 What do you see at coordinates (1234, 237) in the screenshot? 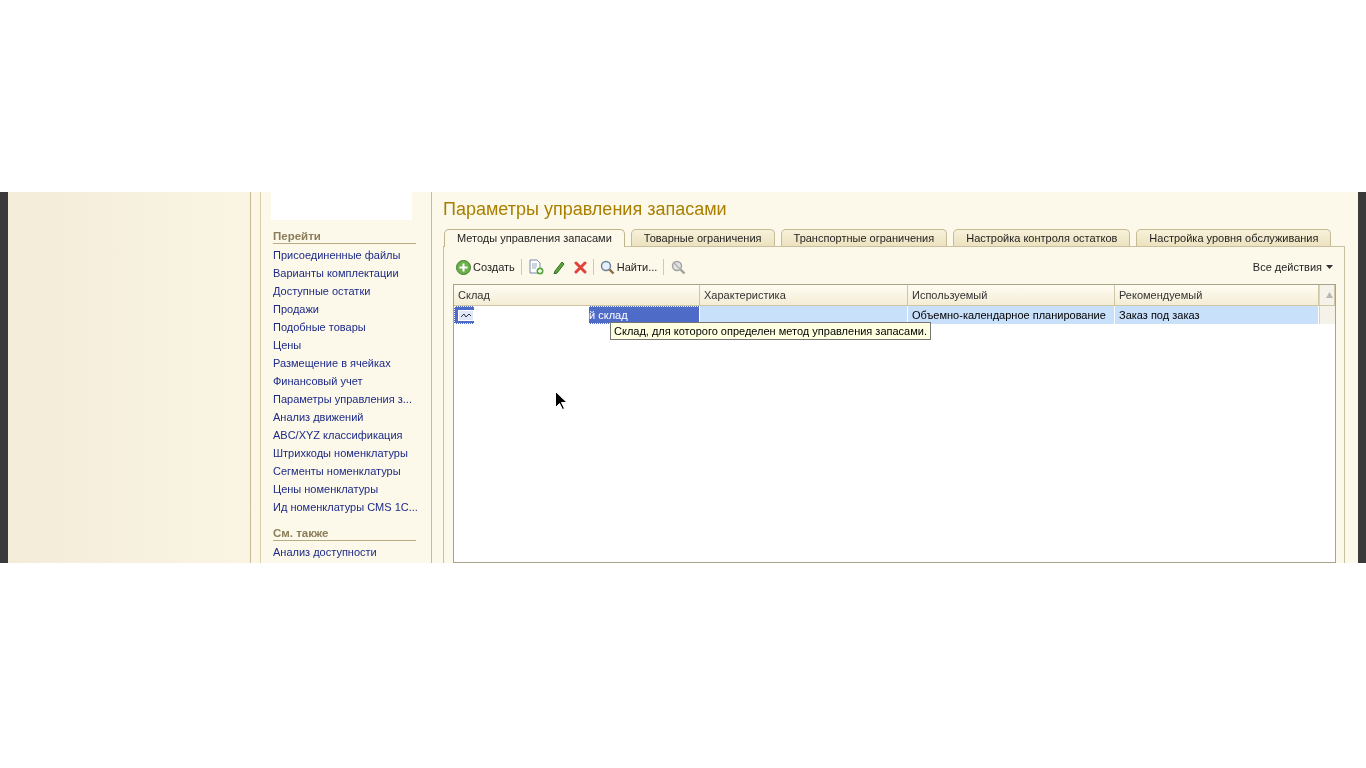
I see `tab: Настройка уровня обслуживания` at bounding box center [1234, 237].